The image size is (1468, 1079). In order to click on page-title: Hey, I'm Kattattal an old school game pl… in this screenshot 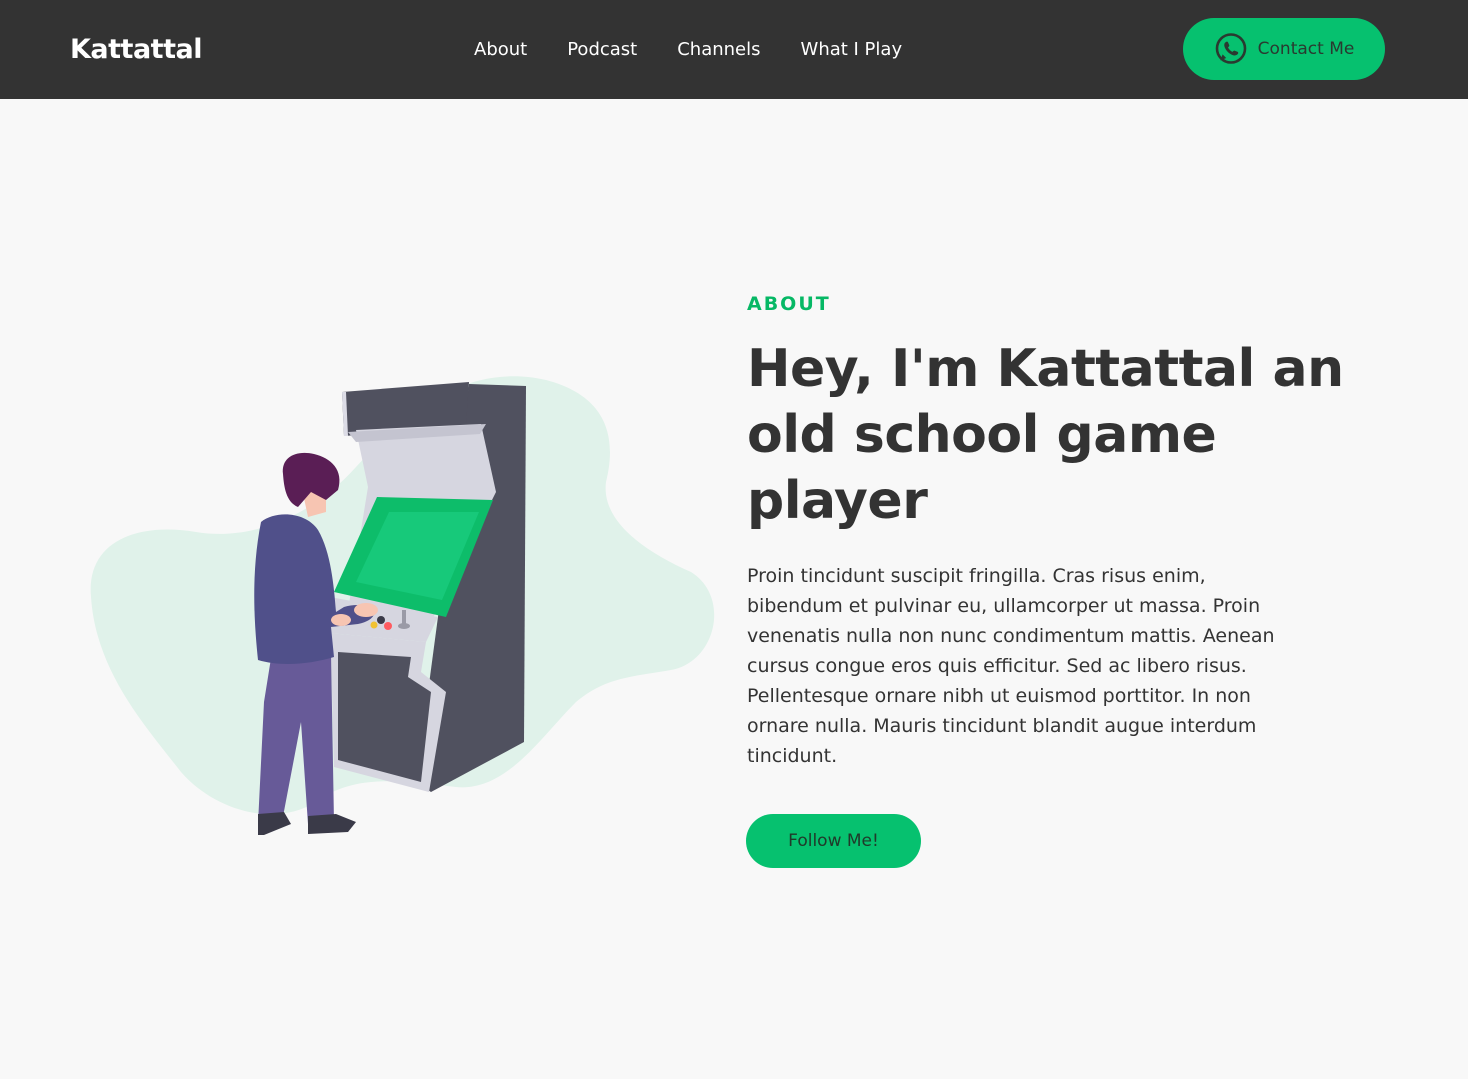, I will do `click(1045, 435)`.